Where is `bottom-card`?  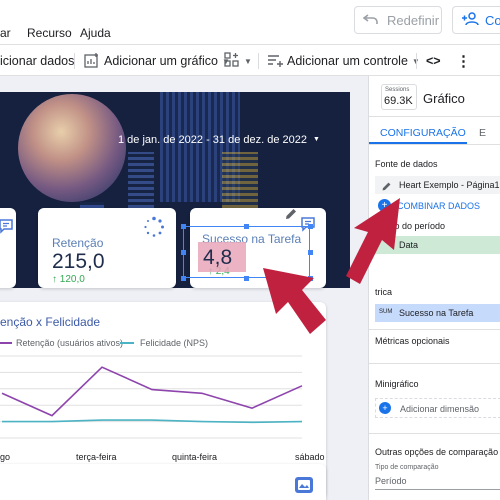
bottom-card is located at coordinates (163, 482).